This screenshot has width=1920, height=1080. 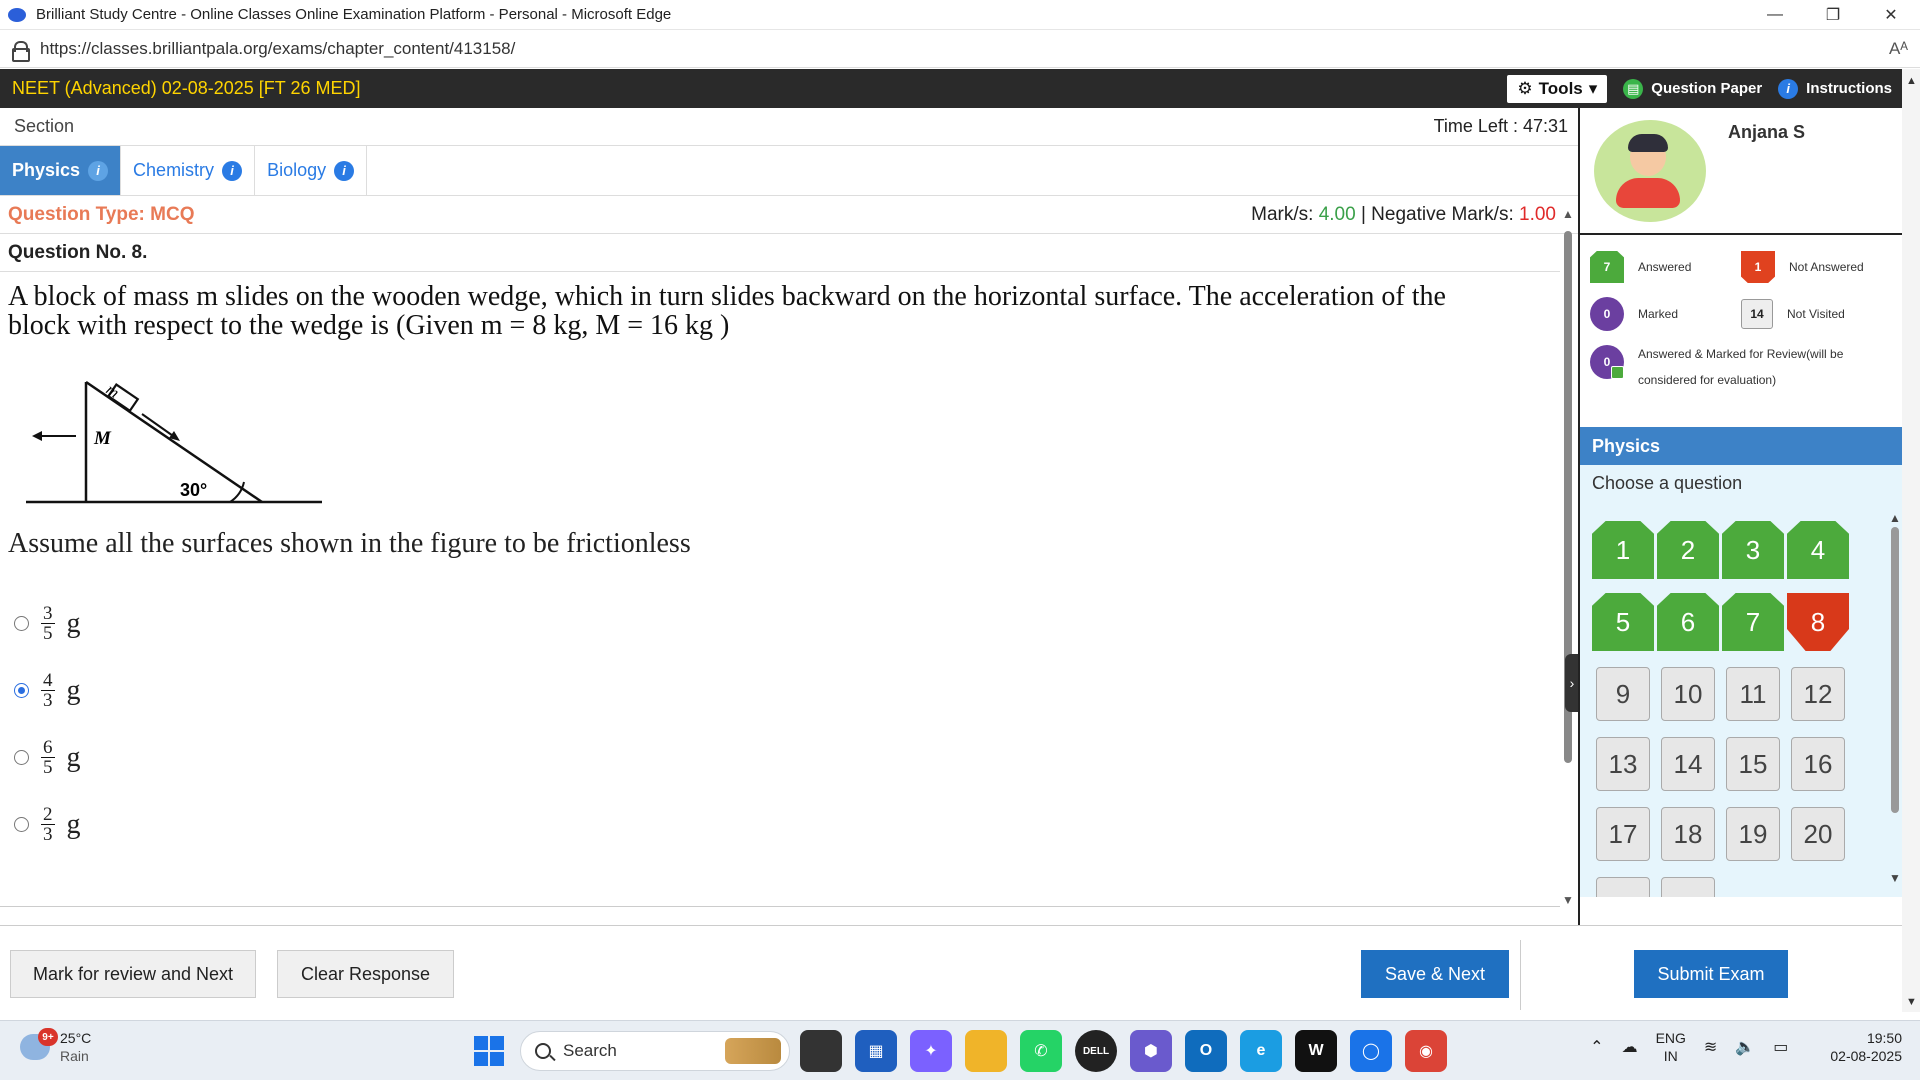 I want to click on question-type: Question Type: MCQ, so click(x=101, y=214).